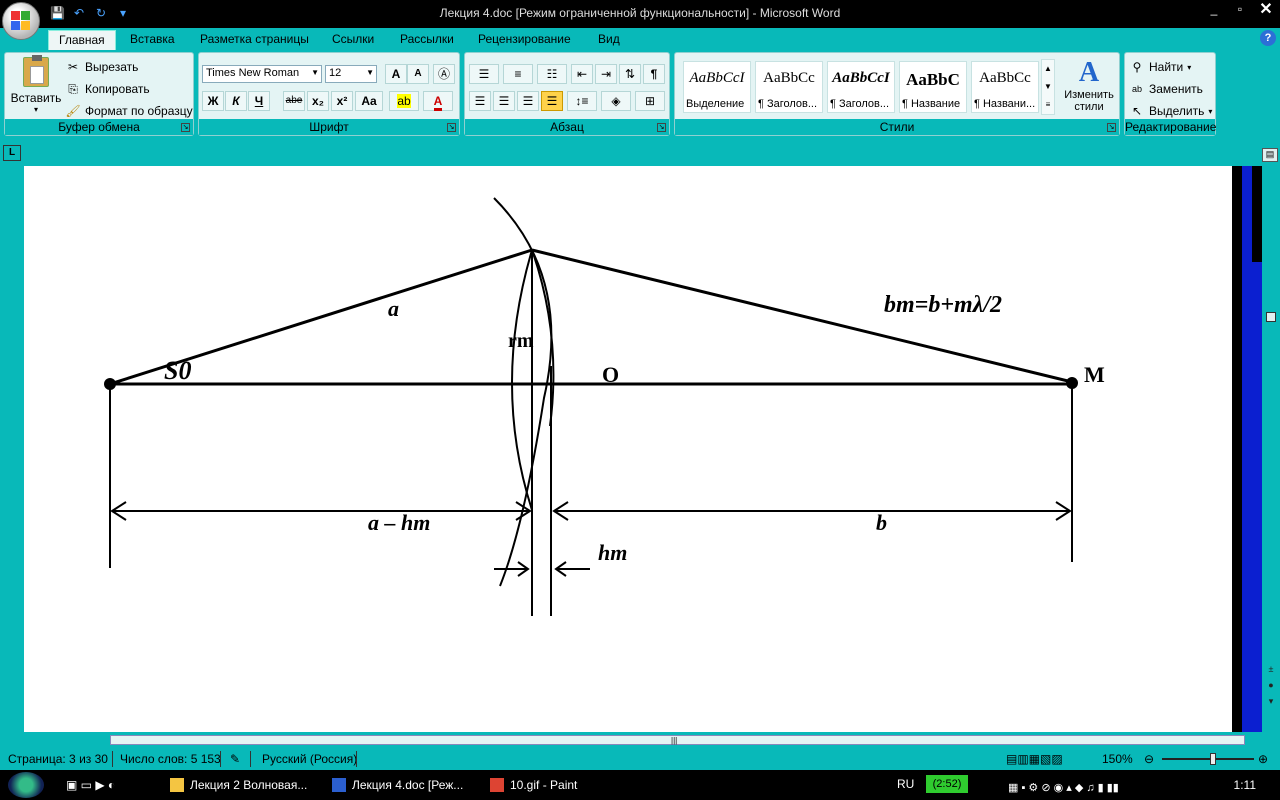  I want to click on scroll-track: |||, so click(677, 740).